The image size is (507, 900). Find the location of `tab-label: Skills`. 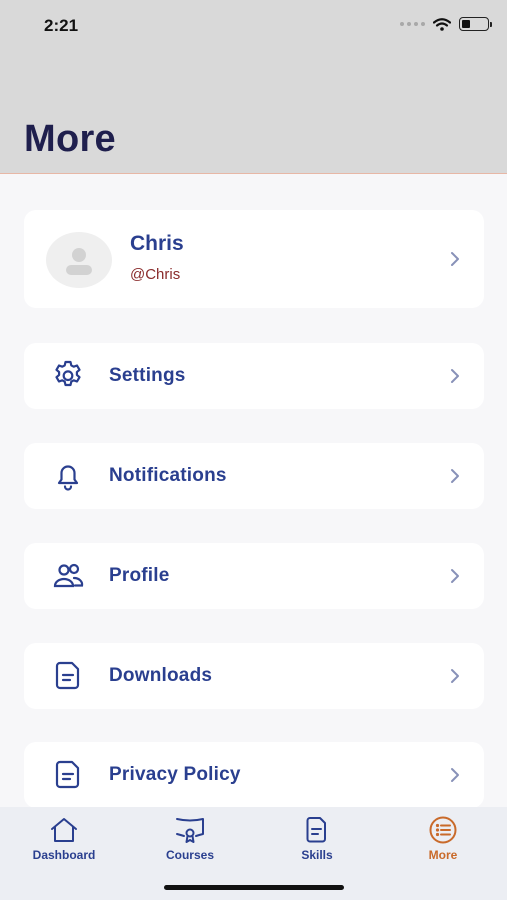

tab-label: Skills is located at coordinates (317, 855).